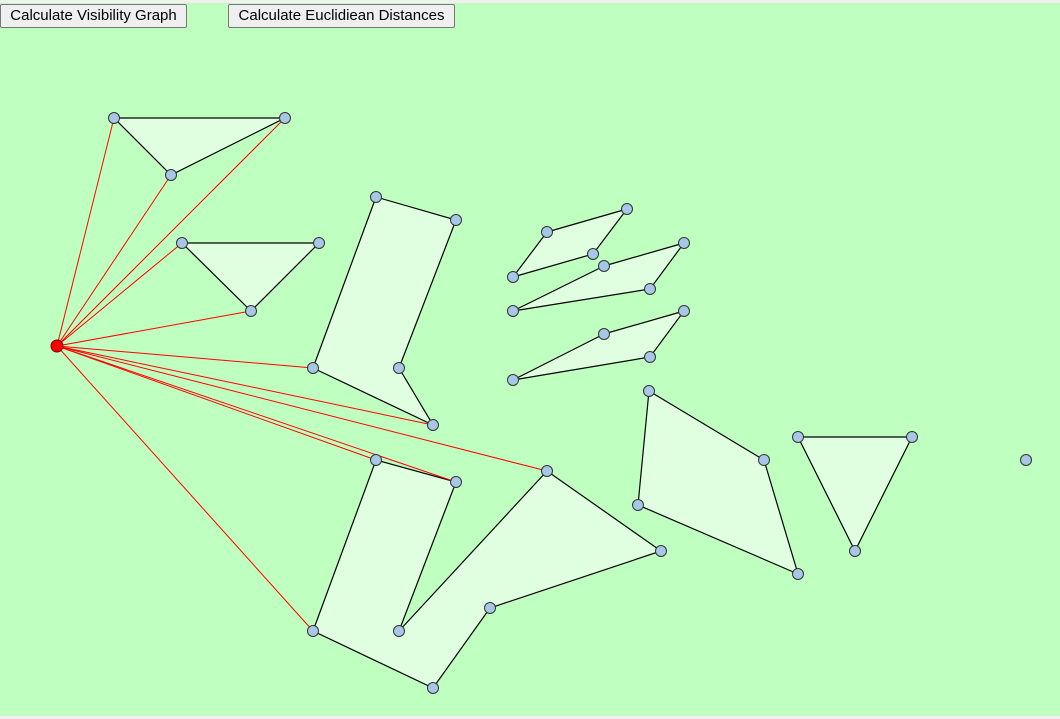 Image resolution: width=1060 pixels, height=719 pixels. Describe the element at coordinates (93, 16) in the screenshot. I see `calculate-visibility-graph-button: Calculate Visibility Graph` at that location.